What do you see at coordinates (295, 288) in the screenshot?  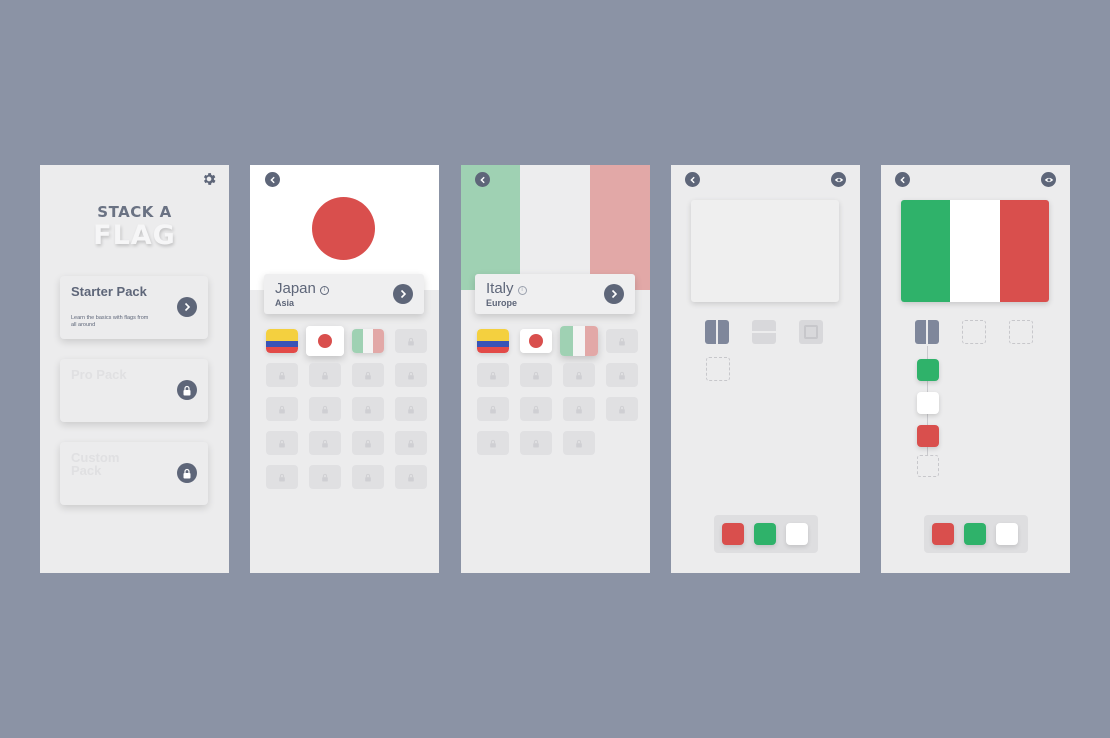 I see `country-name: Japan` at bounding box center [295, 288].